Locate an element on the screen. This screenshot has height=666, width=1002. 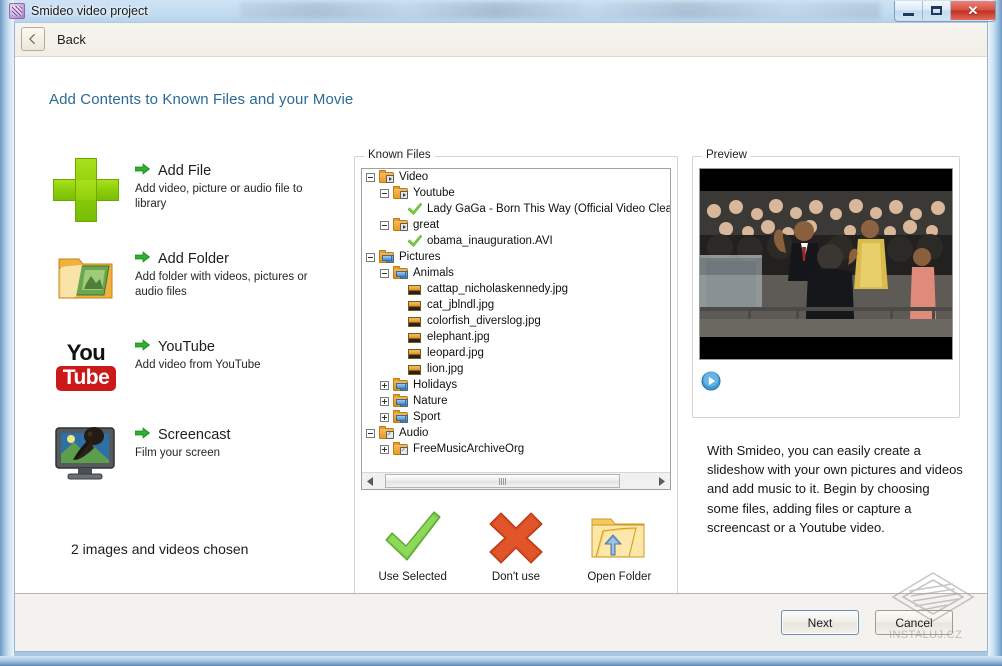
video-folder-icon is located at coordinates (401, 225).